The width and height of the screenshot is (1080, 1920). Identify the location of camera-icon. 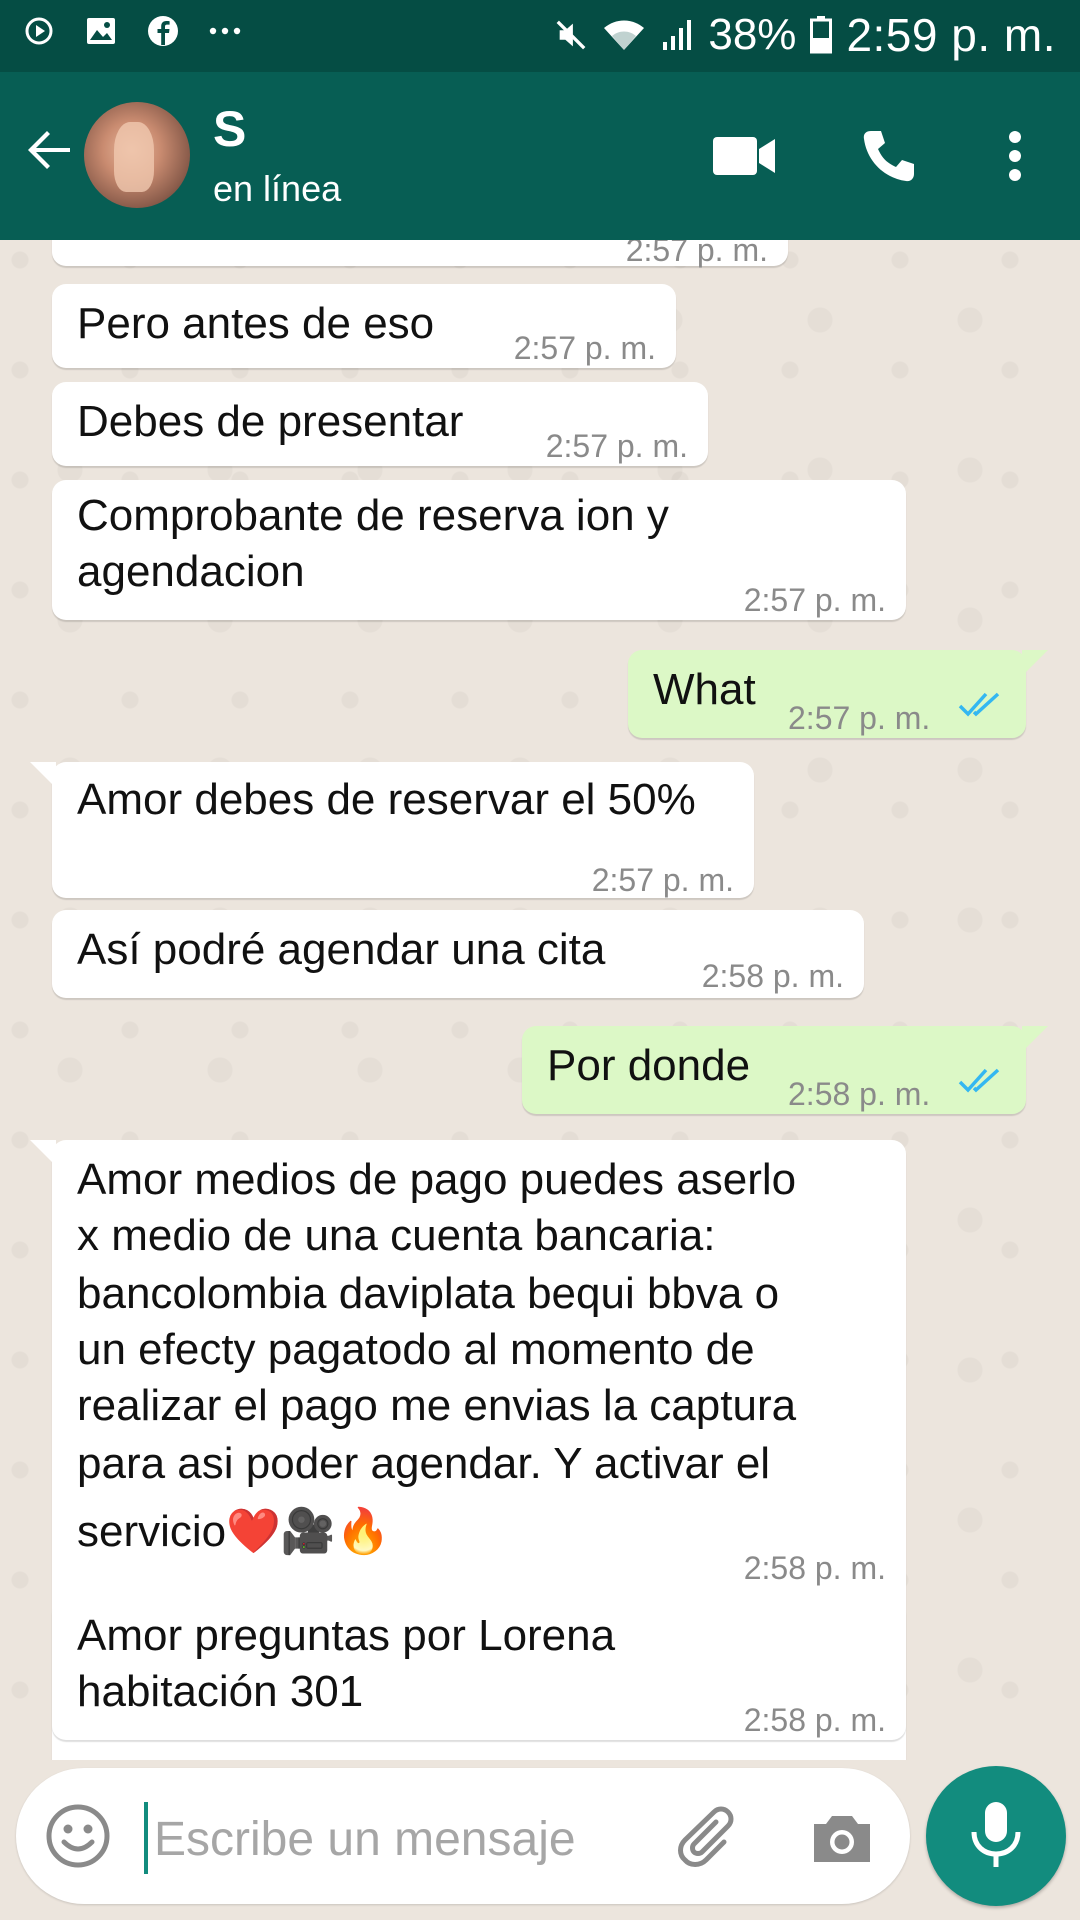
(842, 1839).